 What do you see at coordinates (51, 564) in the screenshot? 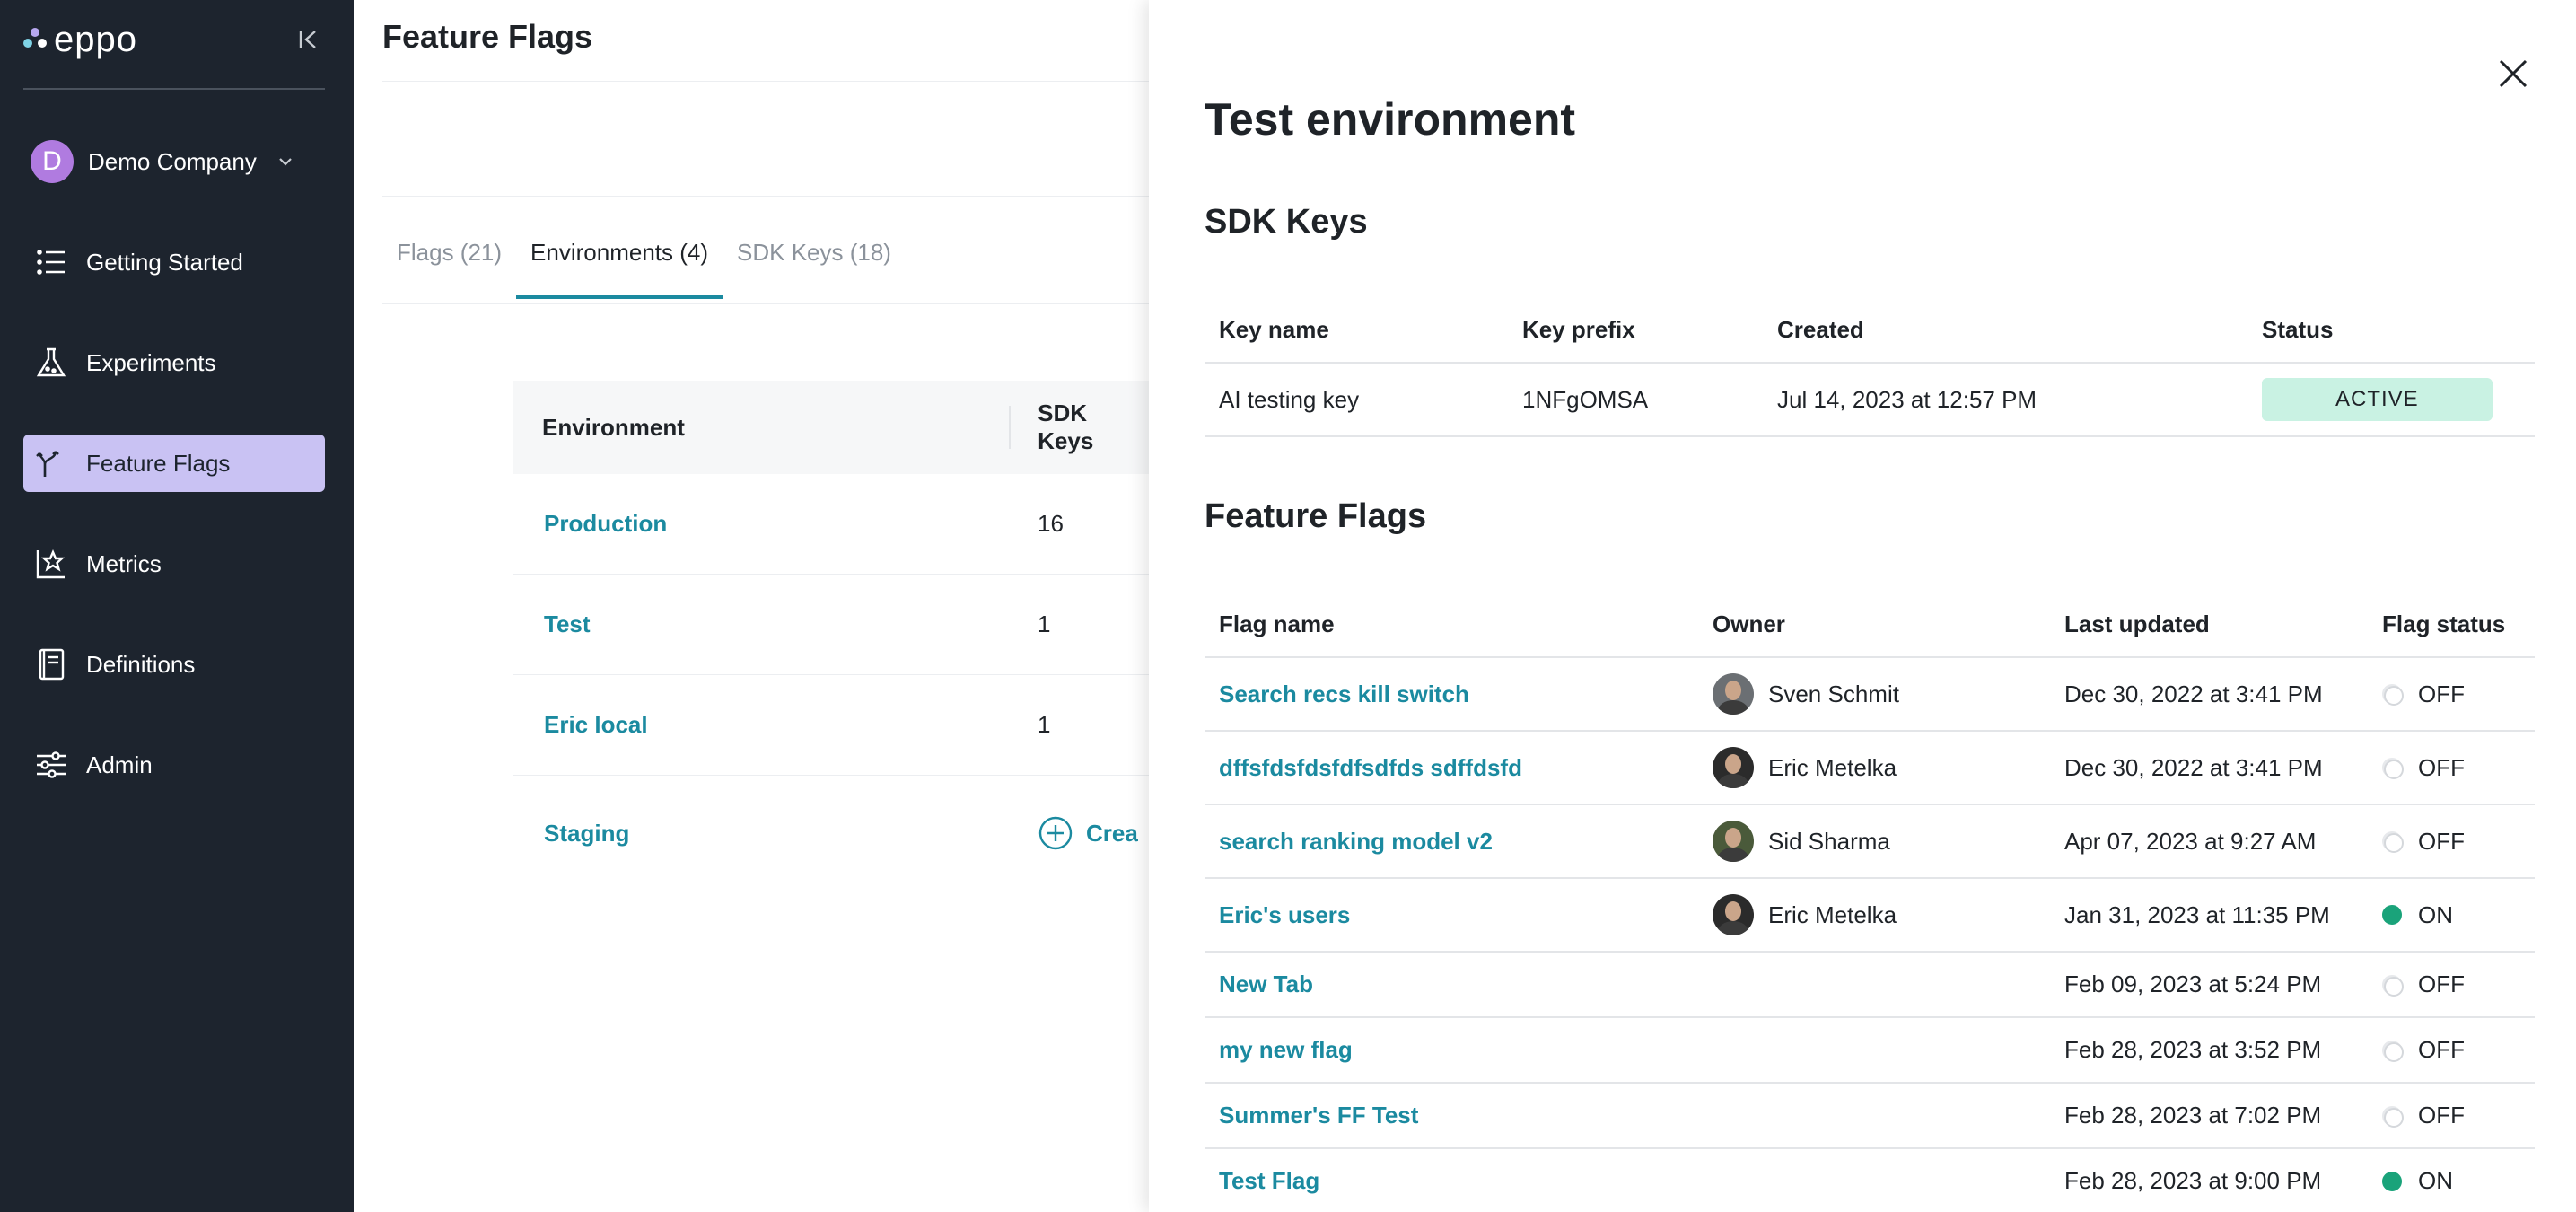
I see `chart-star-icon` at bounding box center [51, 564].